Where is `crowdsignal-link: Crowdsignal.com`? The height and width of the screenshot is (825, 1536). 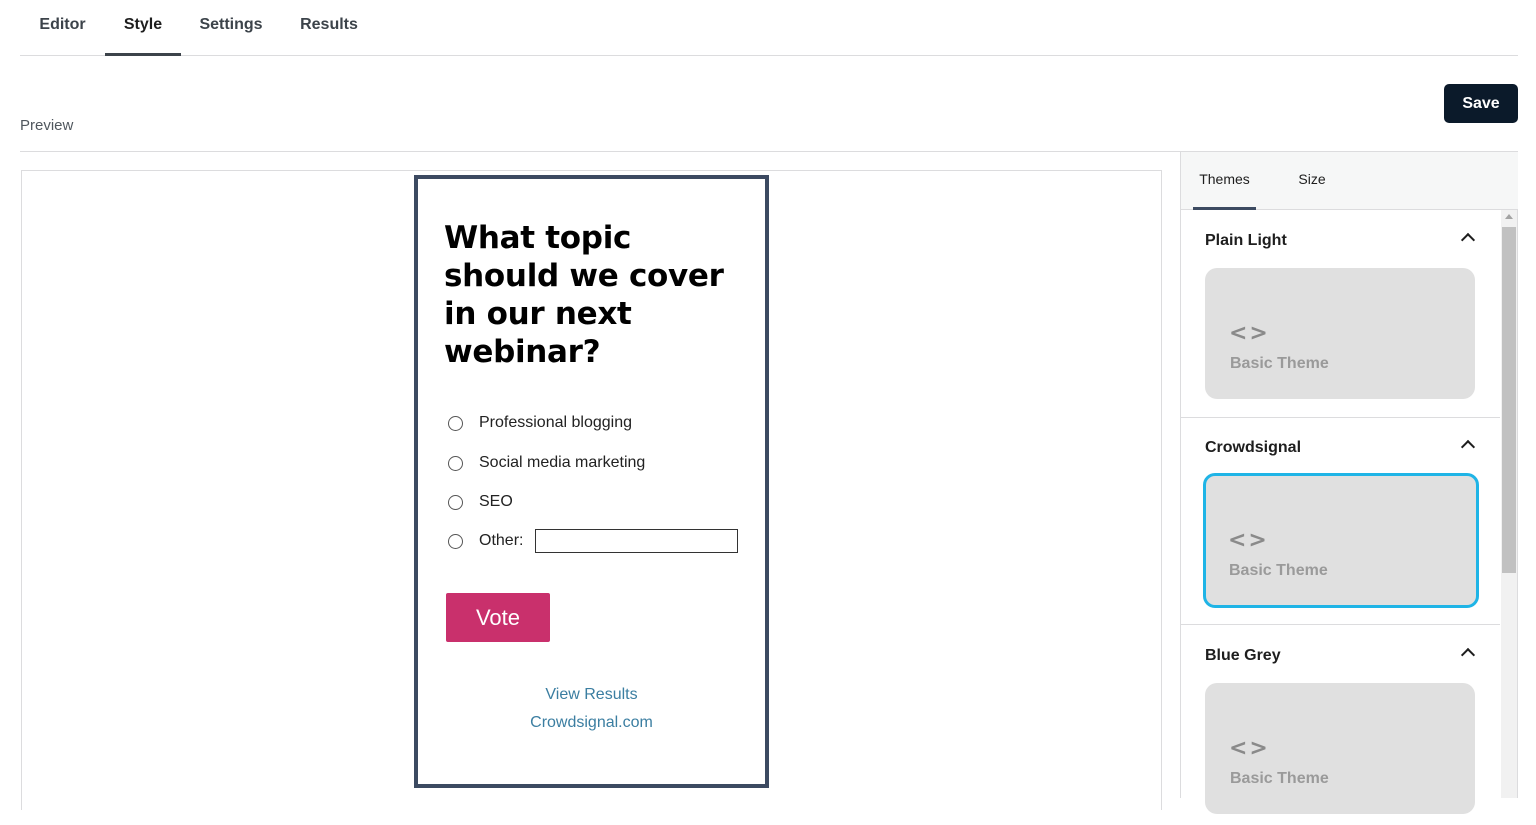
crowdsignal-link: Crowdsignal.com is located at coordinates (591, 723).